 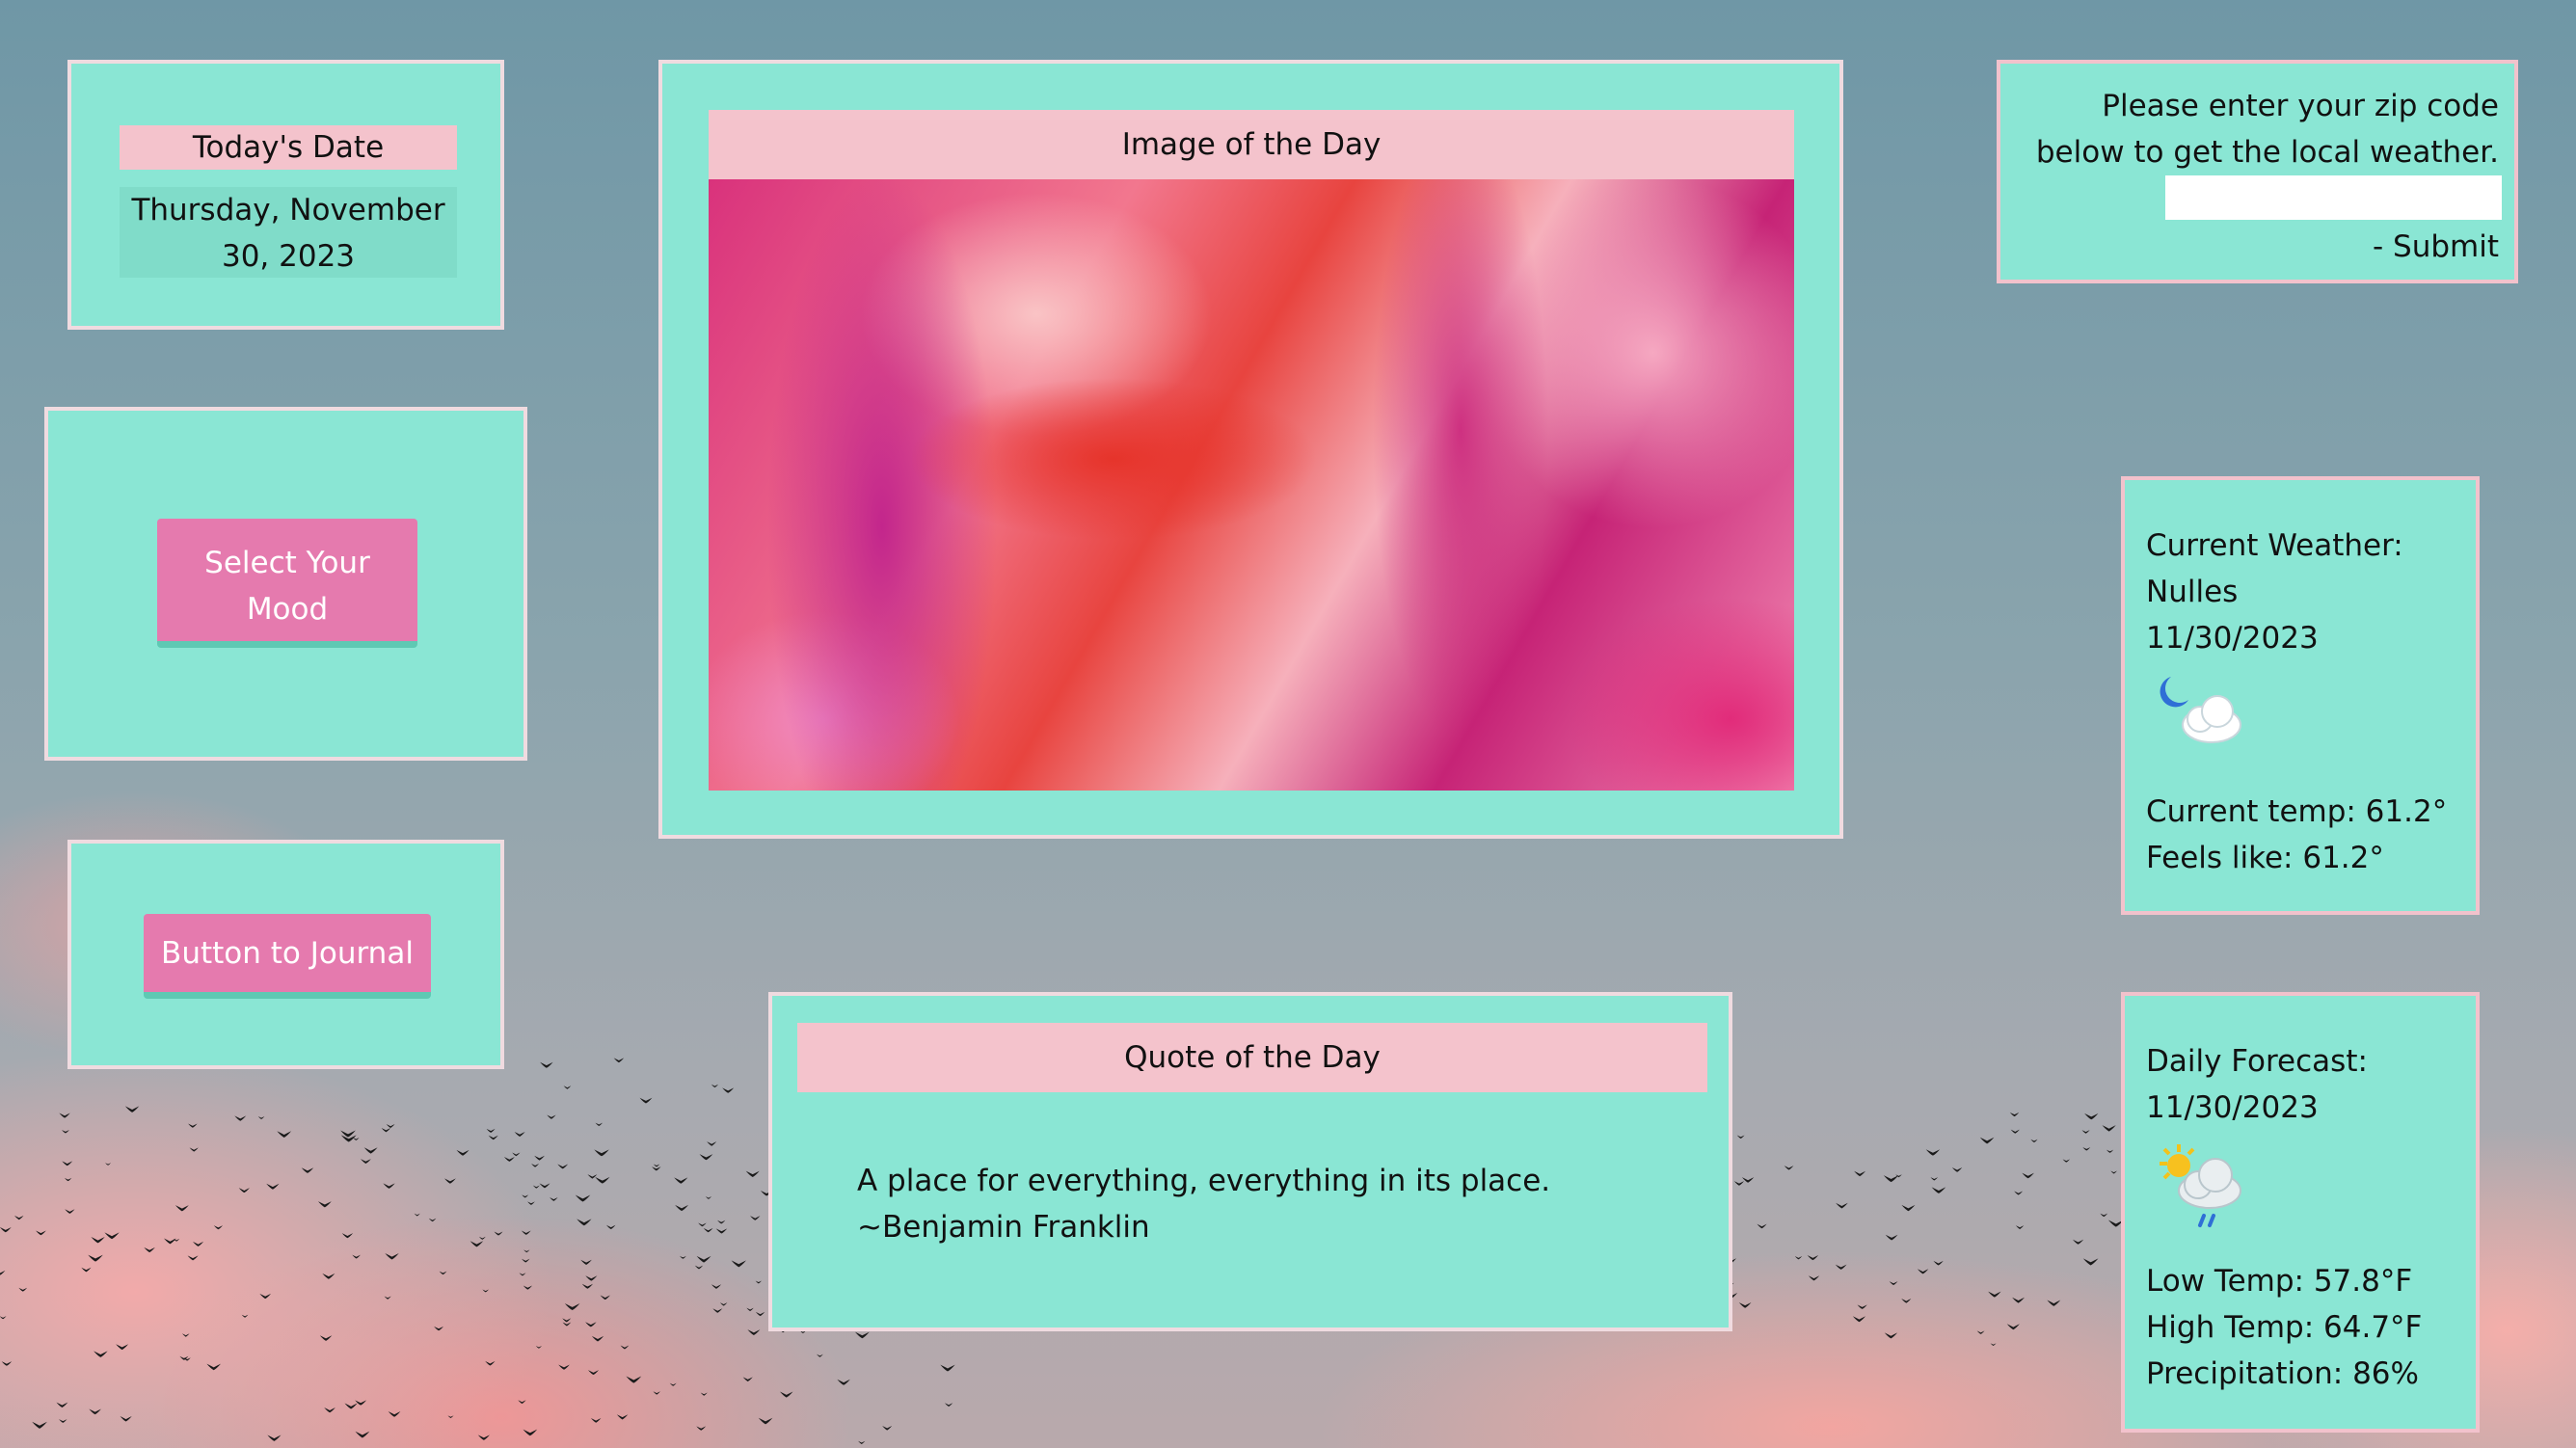 I want to click on precipitation: Precipitation: 86%, so click(x=2282, y=1373).